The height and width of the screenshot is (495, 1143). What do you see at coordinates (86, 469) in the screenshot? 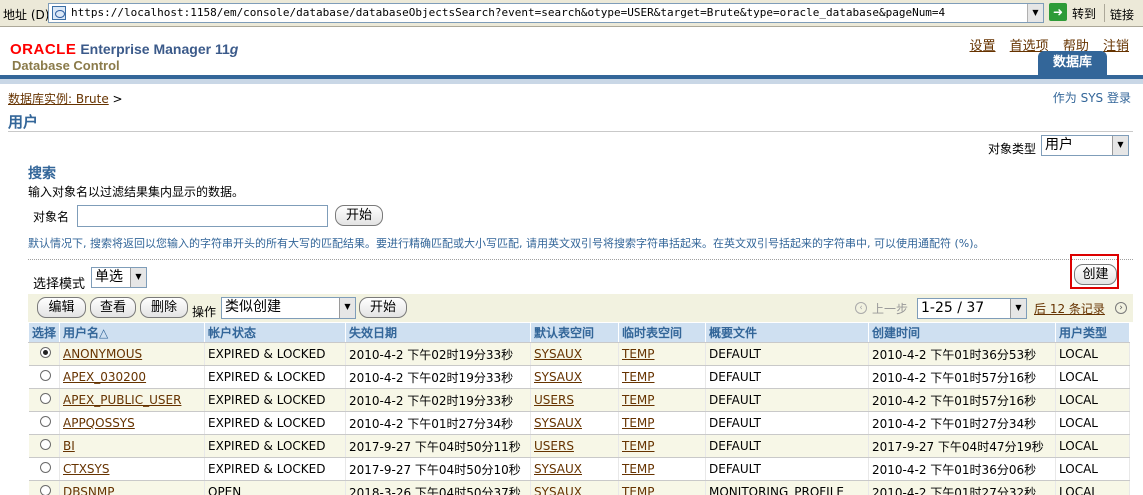
I see `username-link: CTXSYS` at bounding box center [86, 469].